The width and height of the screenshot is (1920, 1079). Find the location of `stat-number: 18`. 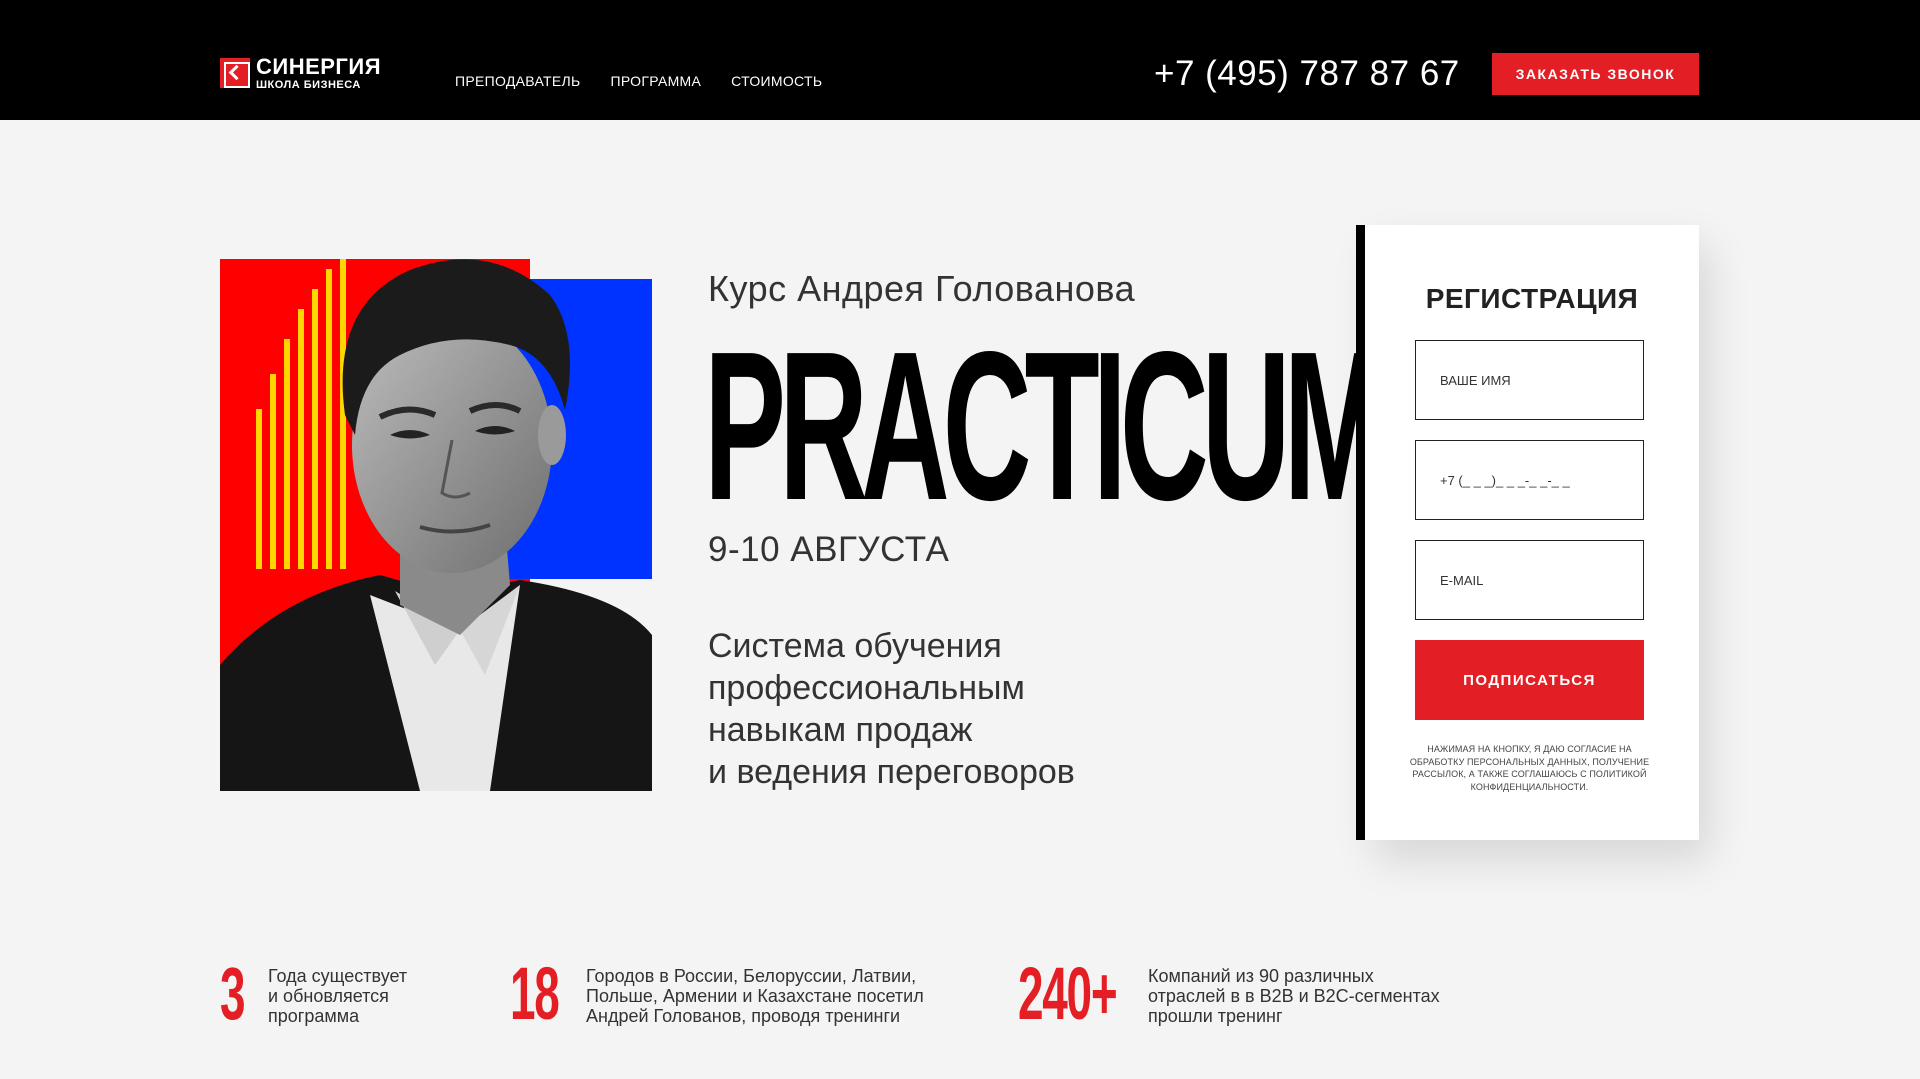

stat-number: 18 is located at coordinates (535, 993).